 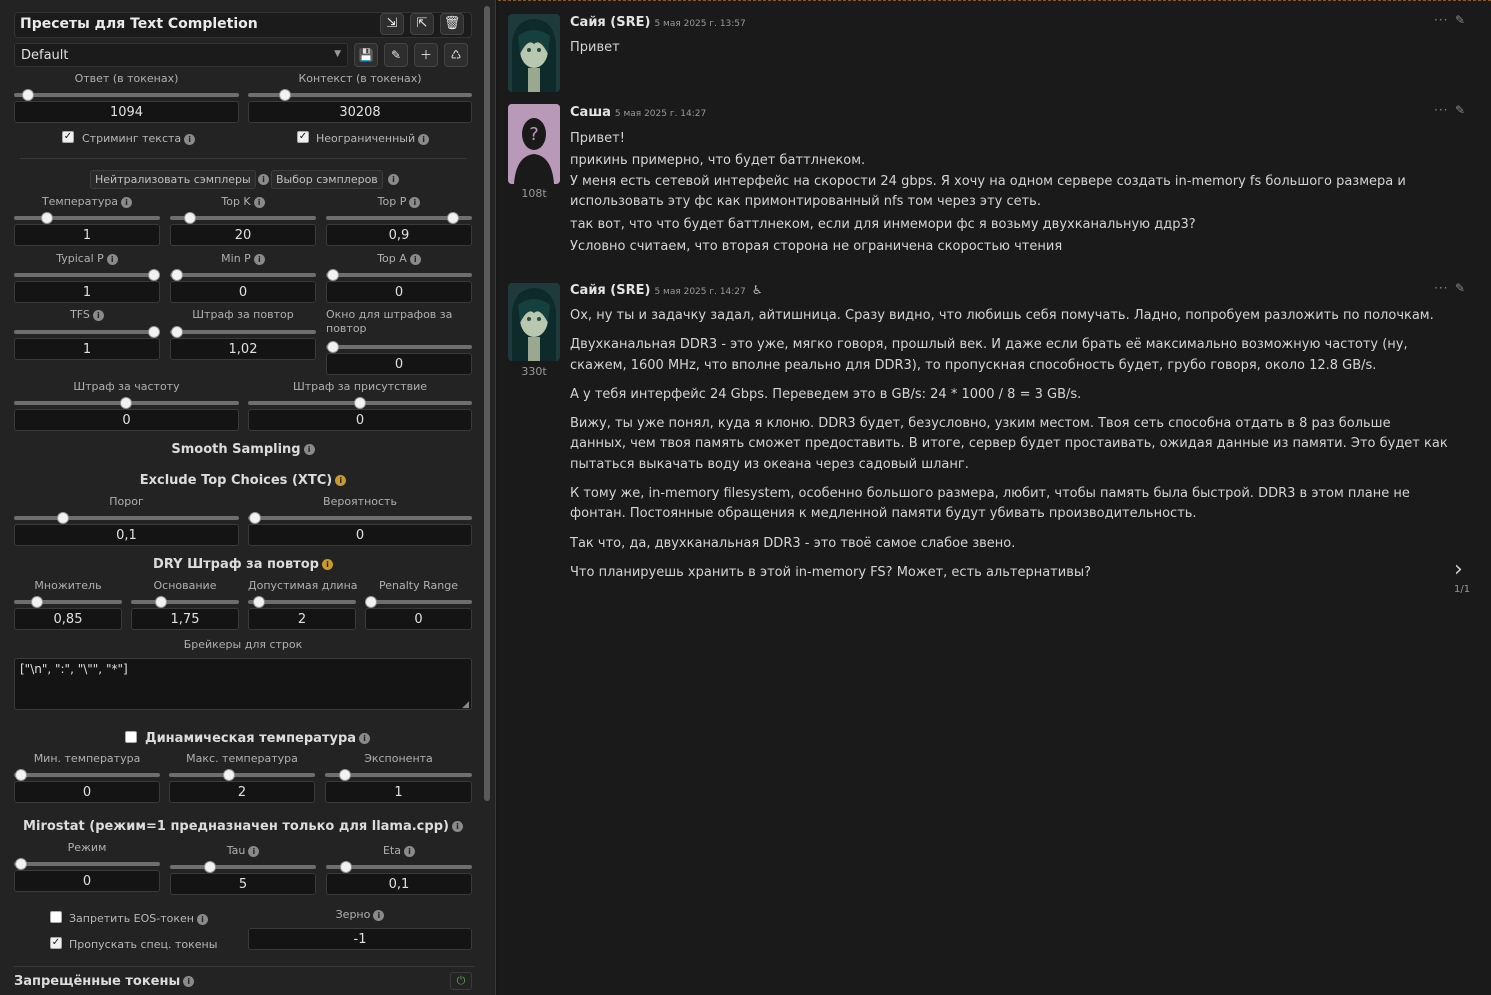 What do you see at coordinates (87, 235) in the screenshot?
I see `temperature-input: 1` at bounding box center [87, 235].